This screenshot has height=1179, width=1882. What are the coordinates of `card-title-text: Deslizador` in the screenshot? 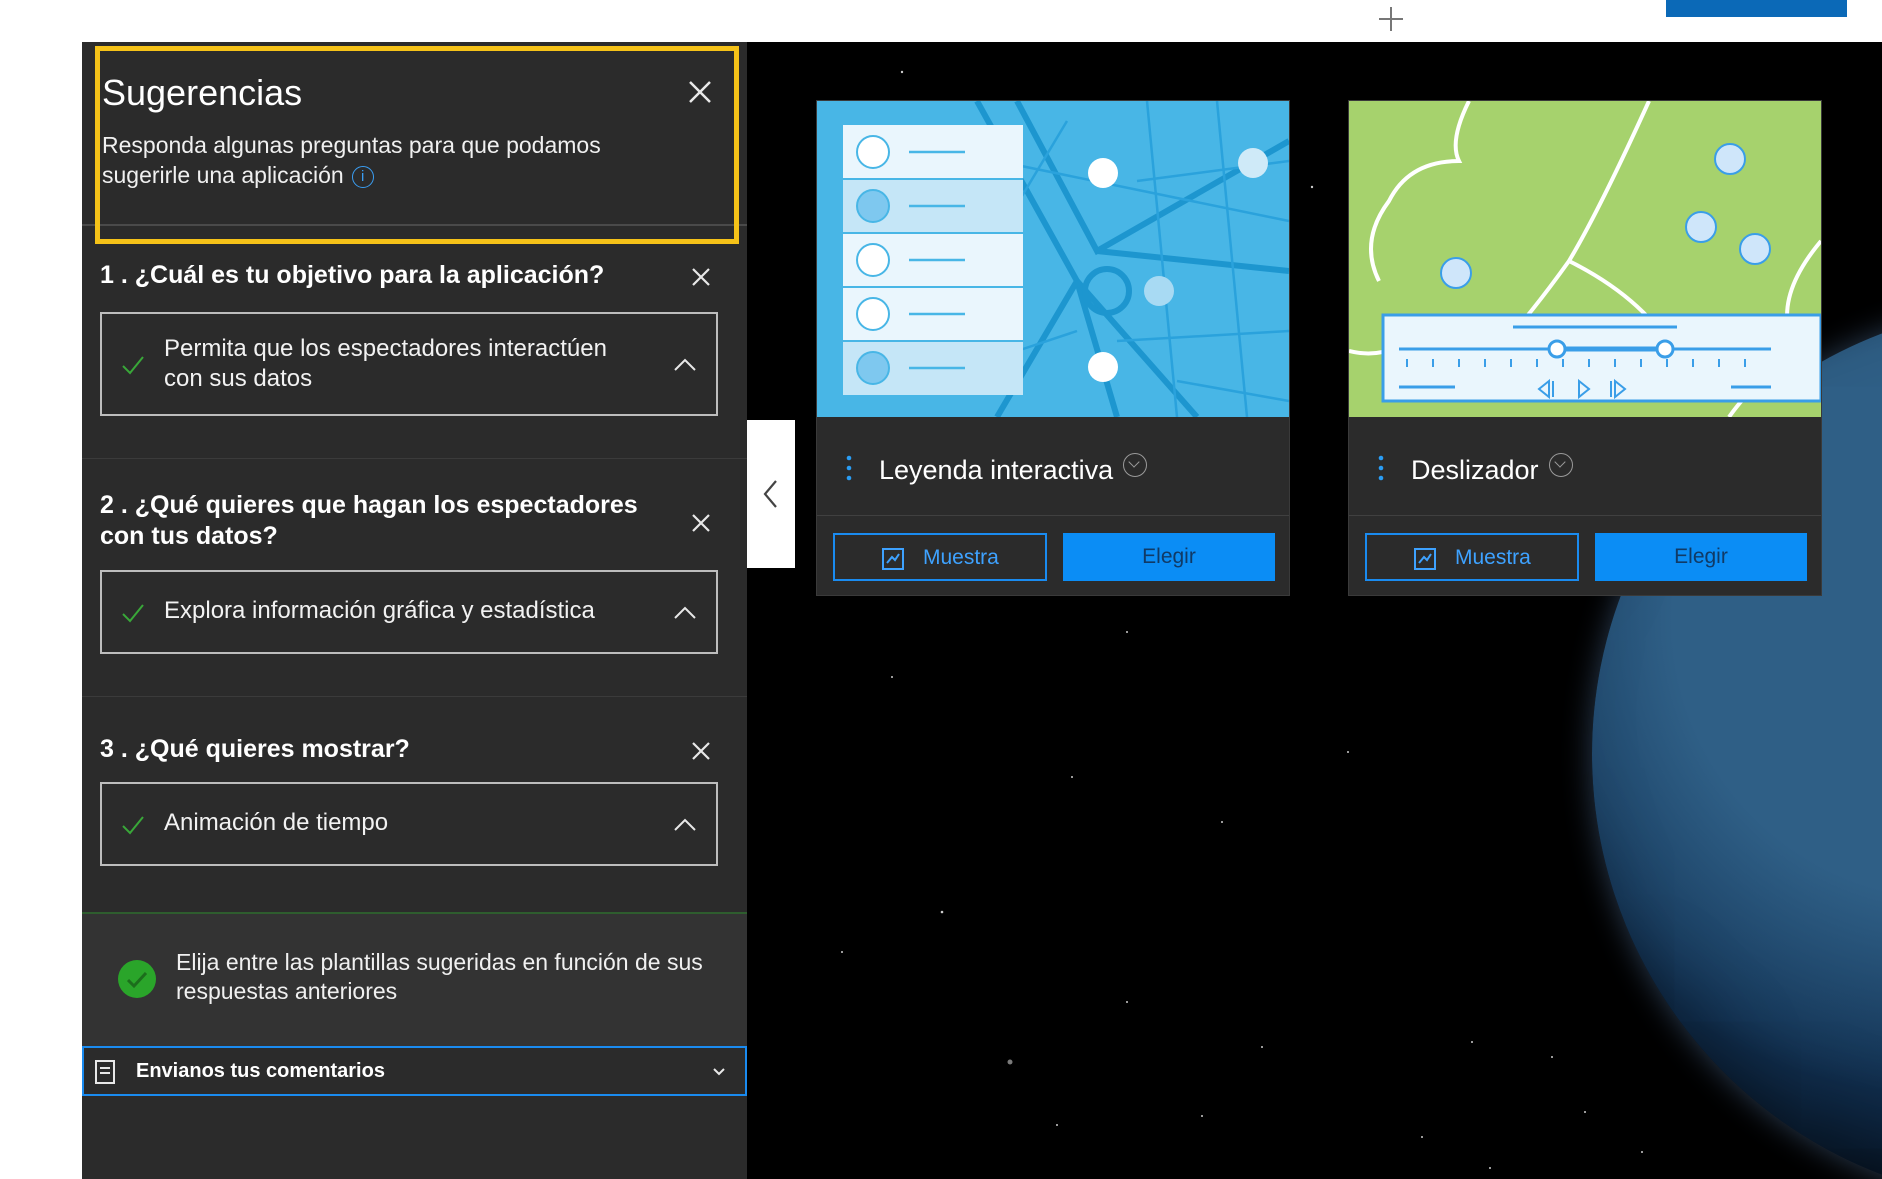 It's located at (1475, 470).